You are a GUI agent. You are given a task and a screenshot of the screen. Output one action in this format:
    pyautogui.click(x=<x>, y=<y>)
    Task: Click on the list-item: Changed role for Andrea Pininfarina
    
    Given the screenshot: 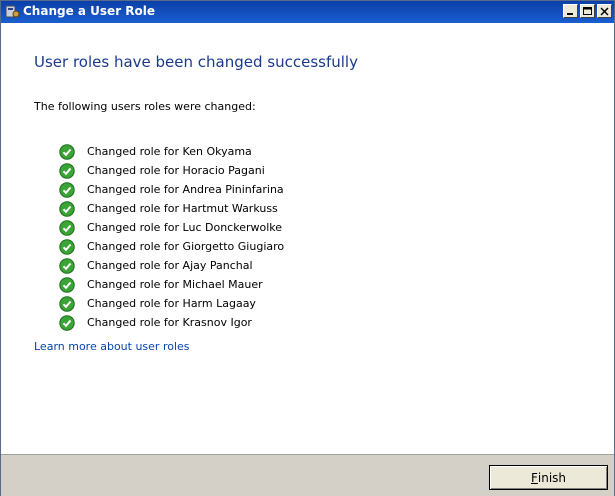 What is the action you would take?
    pyautogui.click(x=171, y=189)
    